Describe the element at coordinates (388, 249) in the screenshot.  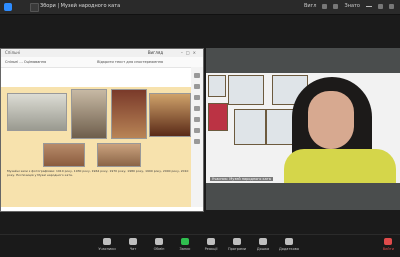
I see `end-label: Вийти` at that location.